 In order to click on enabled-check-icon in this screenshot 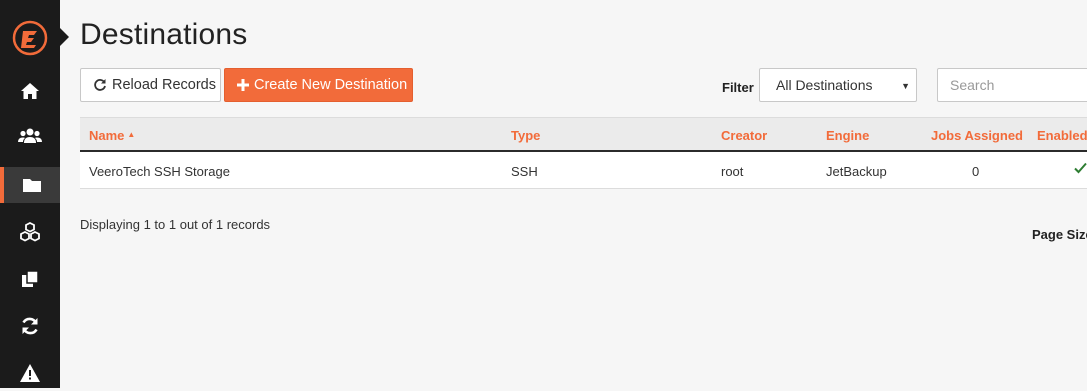, I will do `click(1080, 169)`.